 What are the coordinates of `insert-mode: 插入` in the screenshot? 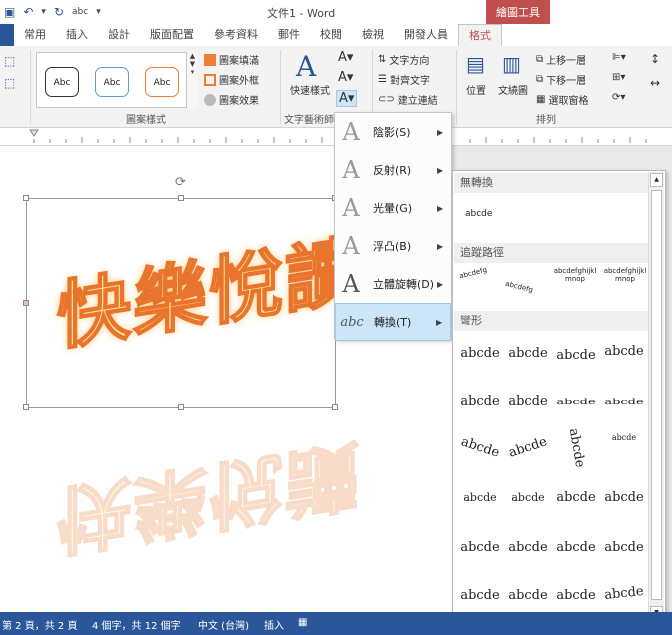 It's located at (274, 624).